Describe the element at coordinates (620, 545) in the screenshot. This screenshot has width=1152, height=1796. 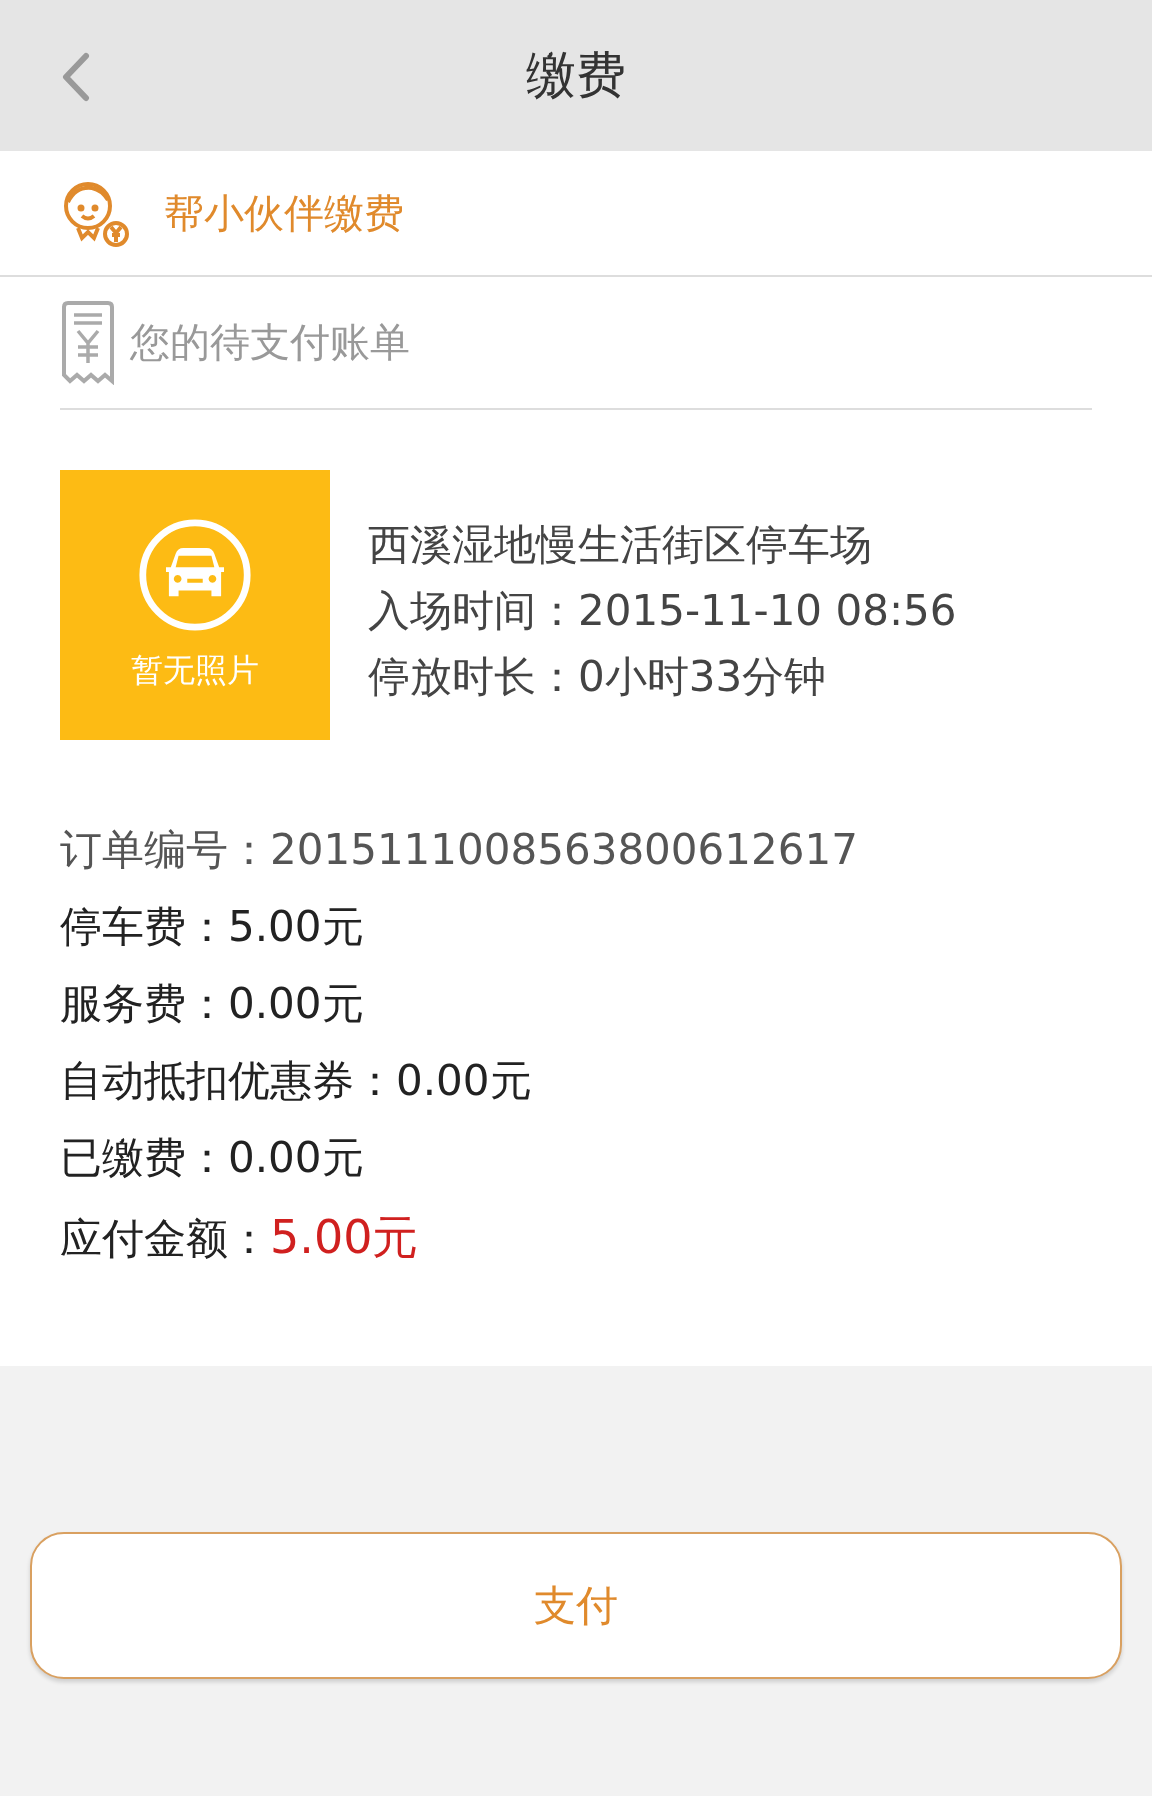
I see `parking-lot-name: 西溪湿地慢生活街区停车场` at that location.